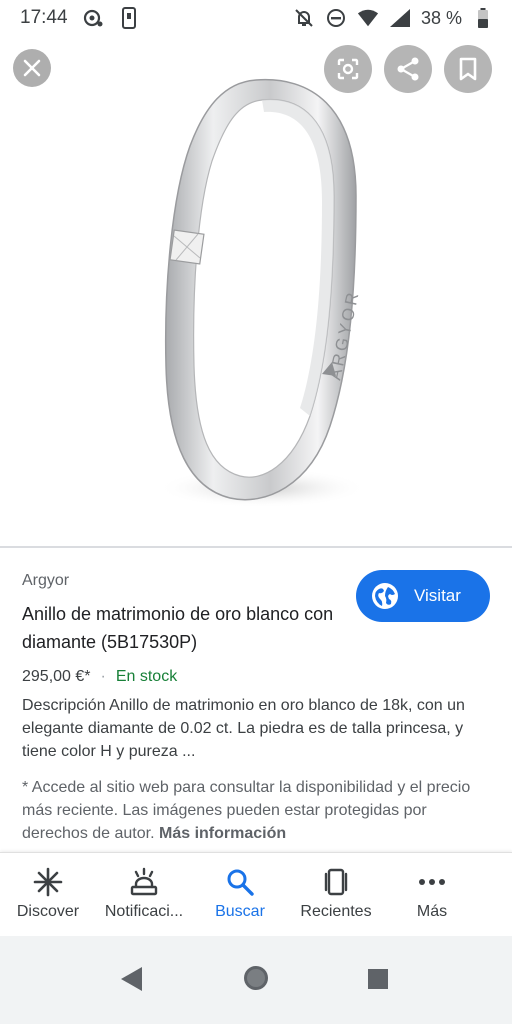  What do you see at coordinates (336, 882) in the screenshot?
I see `recent-tabs-icon` at bounding box center [336, 882].